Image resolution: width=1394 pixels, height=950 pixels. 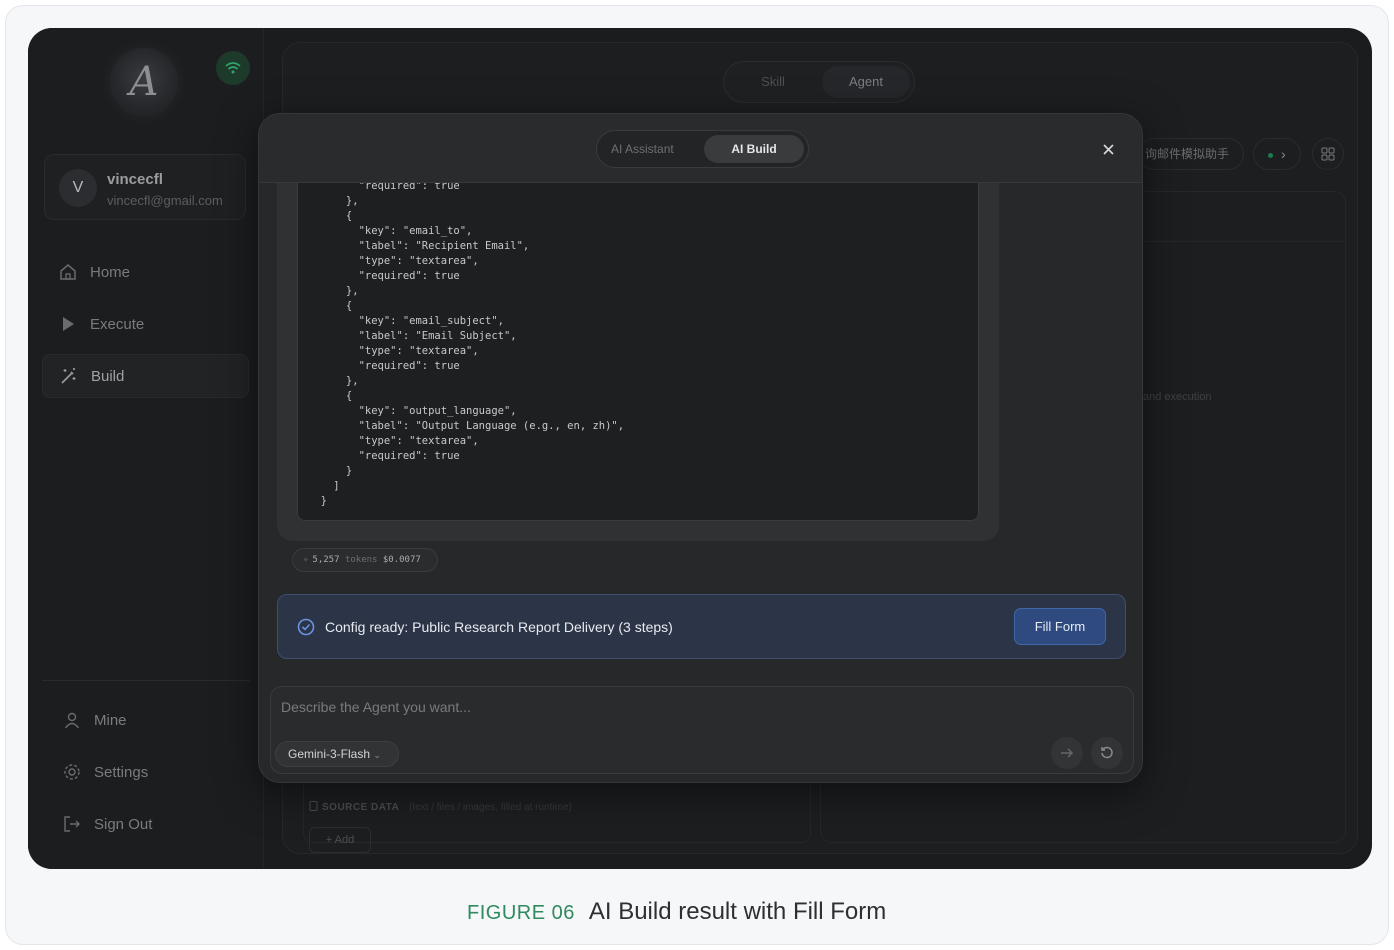 I want to click on nav-execute-label: Execute, so click(x=117, y=324).